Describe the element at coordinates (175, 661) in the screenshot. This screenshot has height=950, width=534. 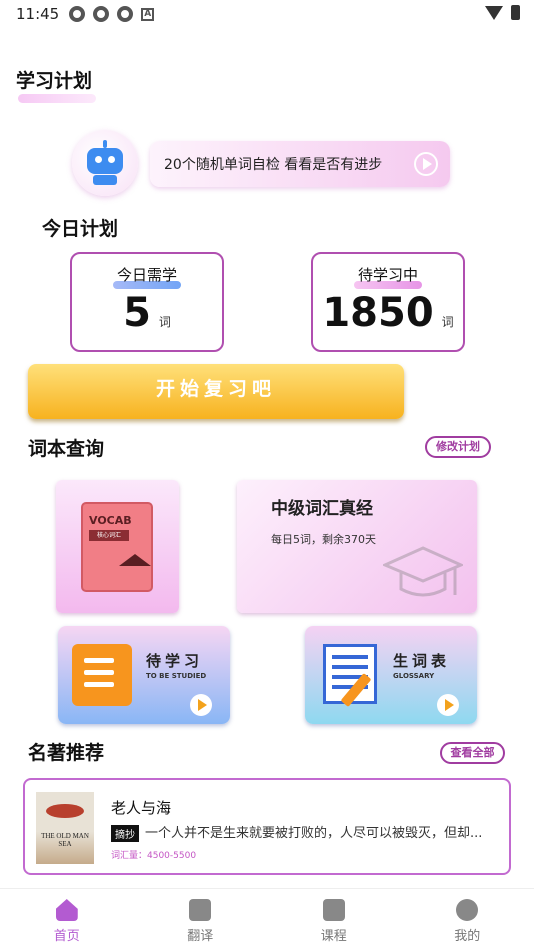
I see `to-study-label: 待学习` at that location.